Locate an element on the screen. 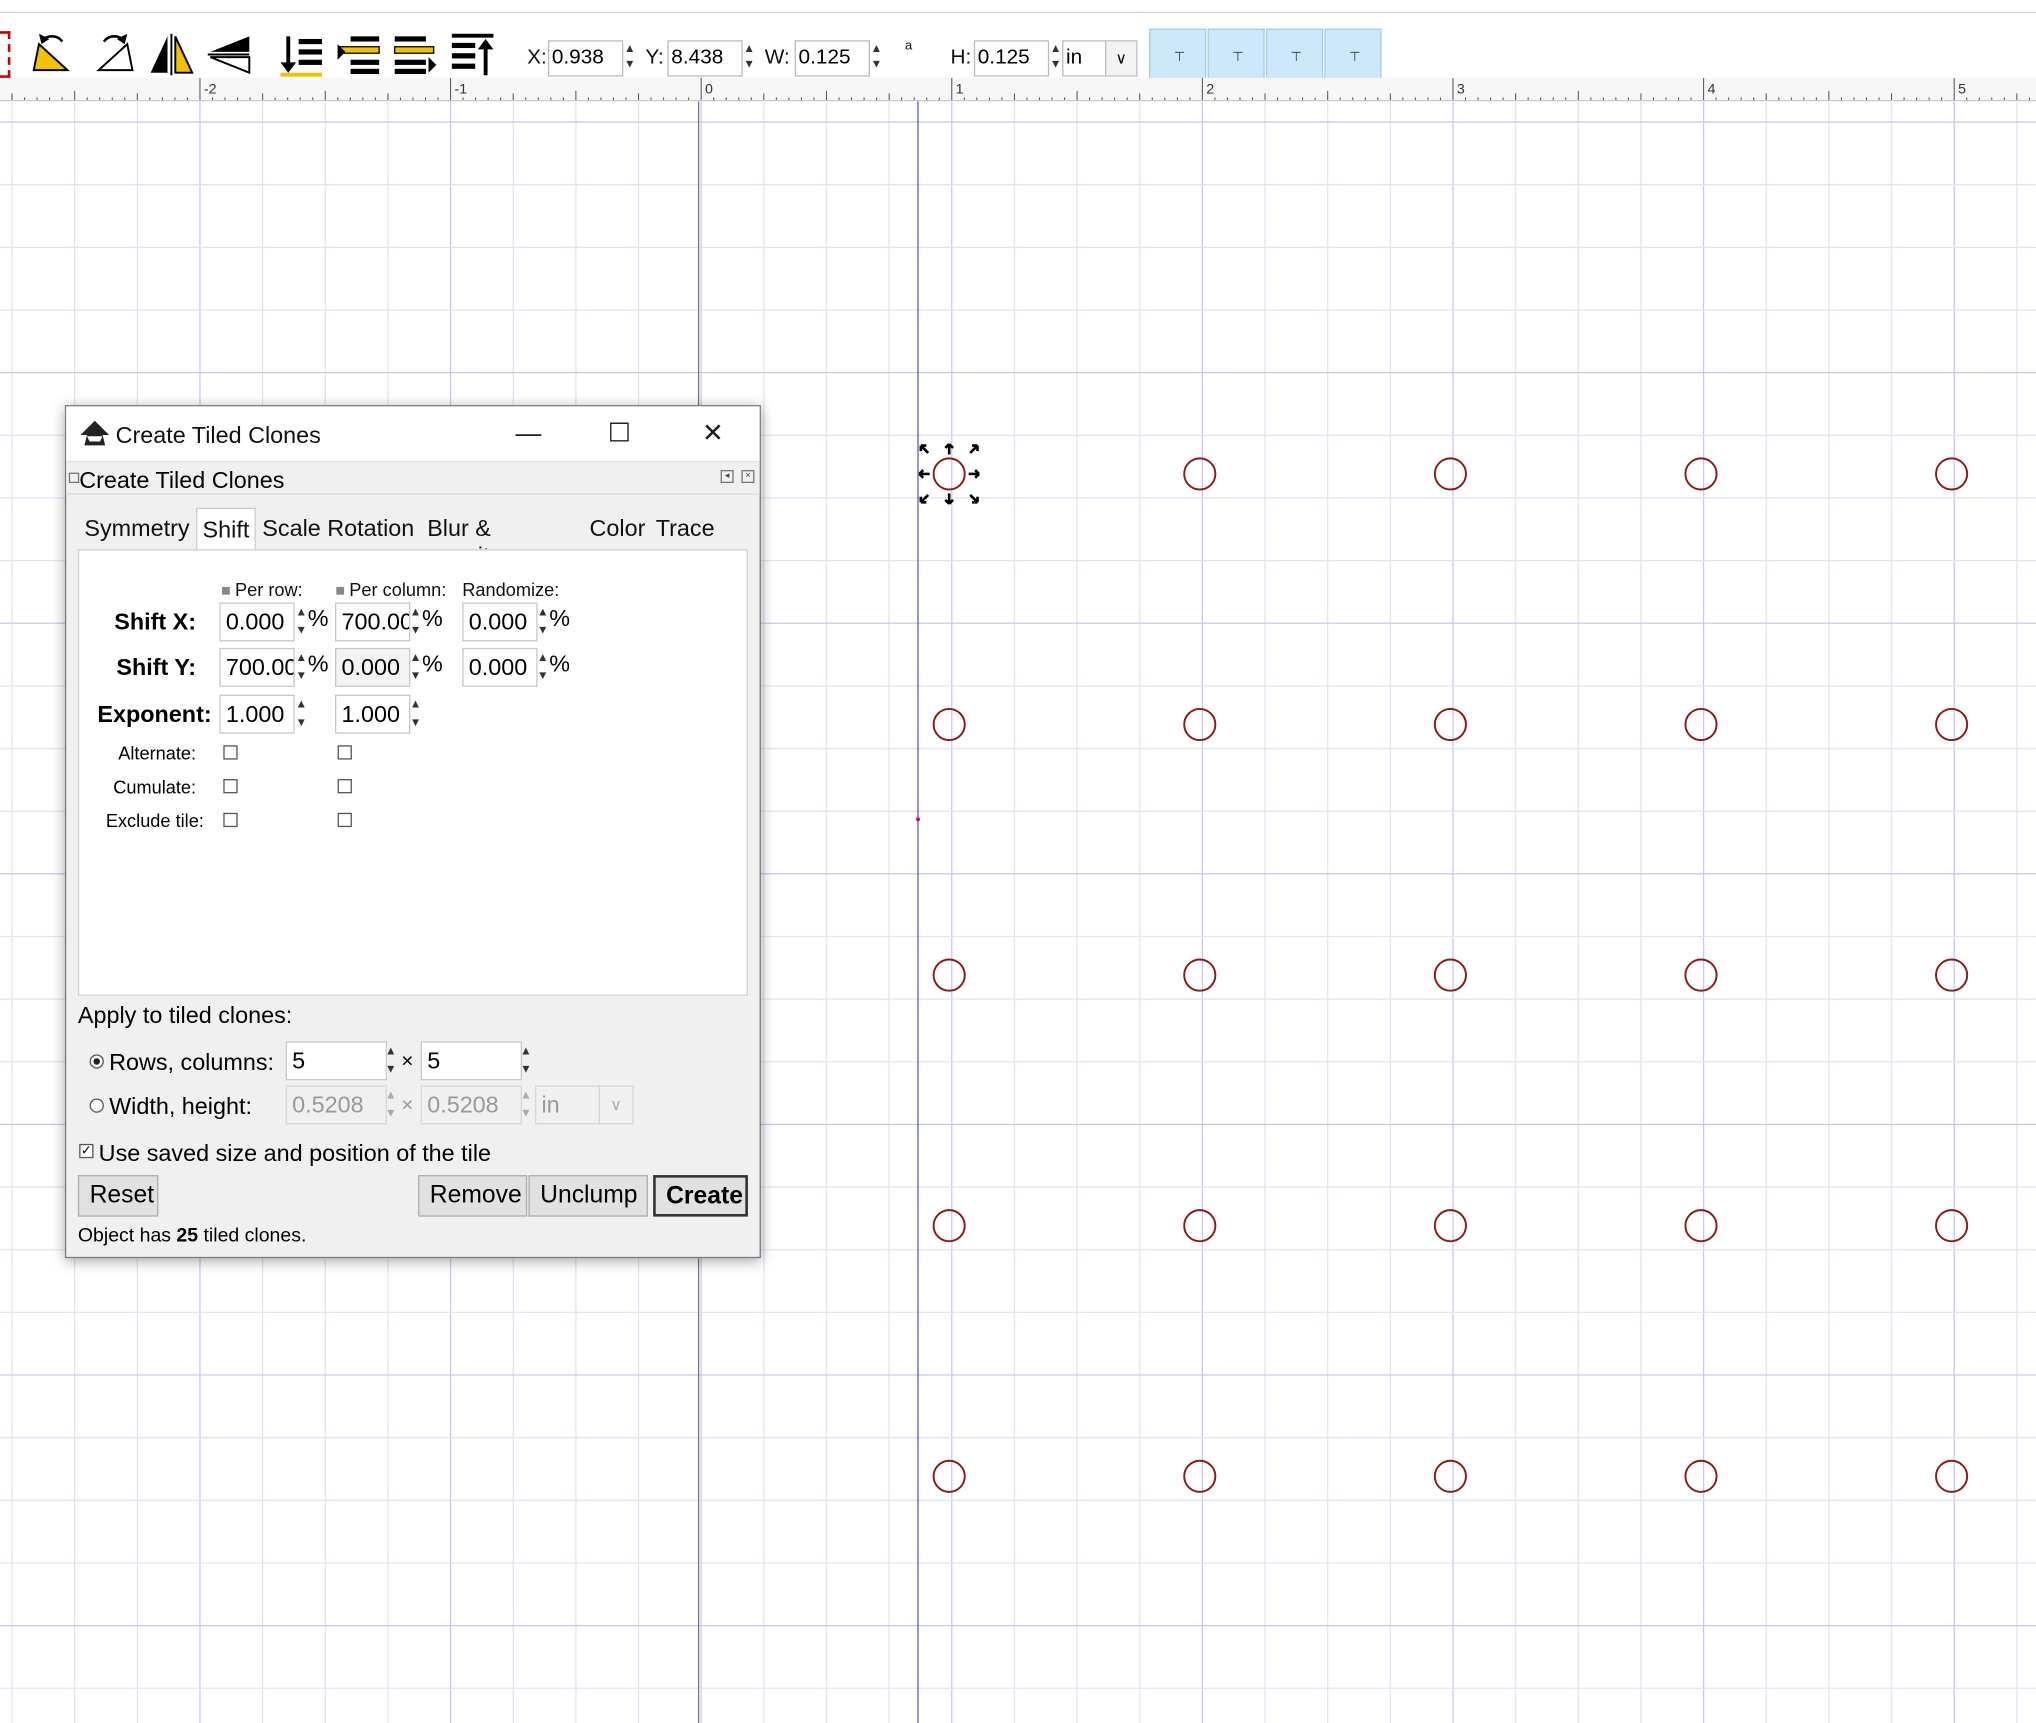 Image resolution: width=2036 pixels, height=1723 pixels. columns-input: 5 is located at coordinates (471, 1061).